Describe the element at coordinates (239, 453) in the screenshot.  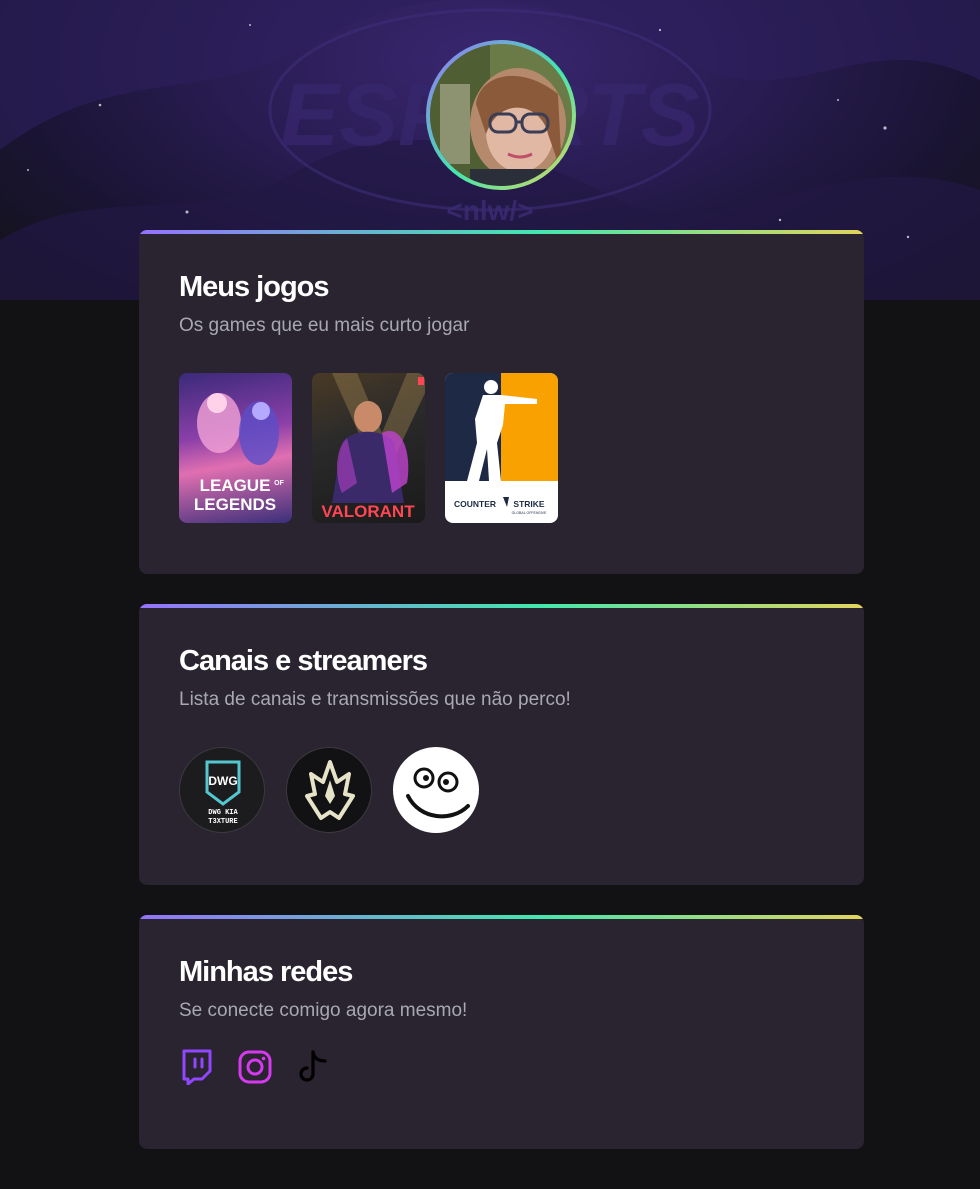
I see `league-of-legends-art: LEAGUE OF LEGENDS` at that location.